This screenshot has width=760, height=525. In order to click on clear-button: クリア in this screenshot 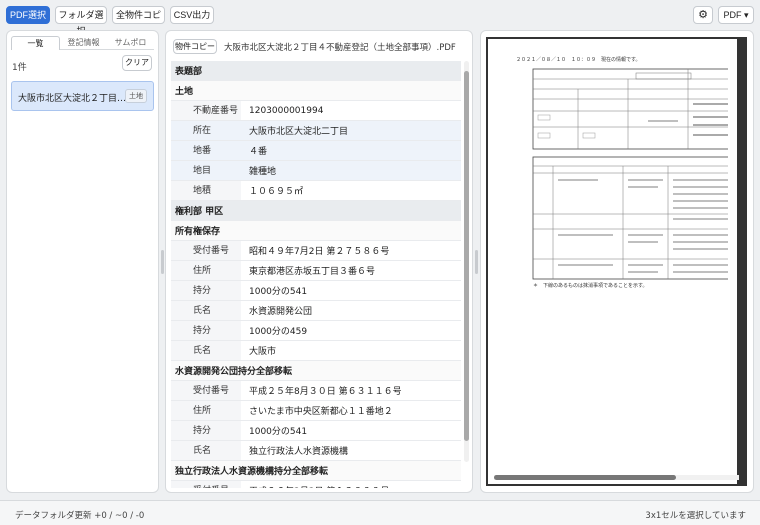, I will do `click(137, 63)`.